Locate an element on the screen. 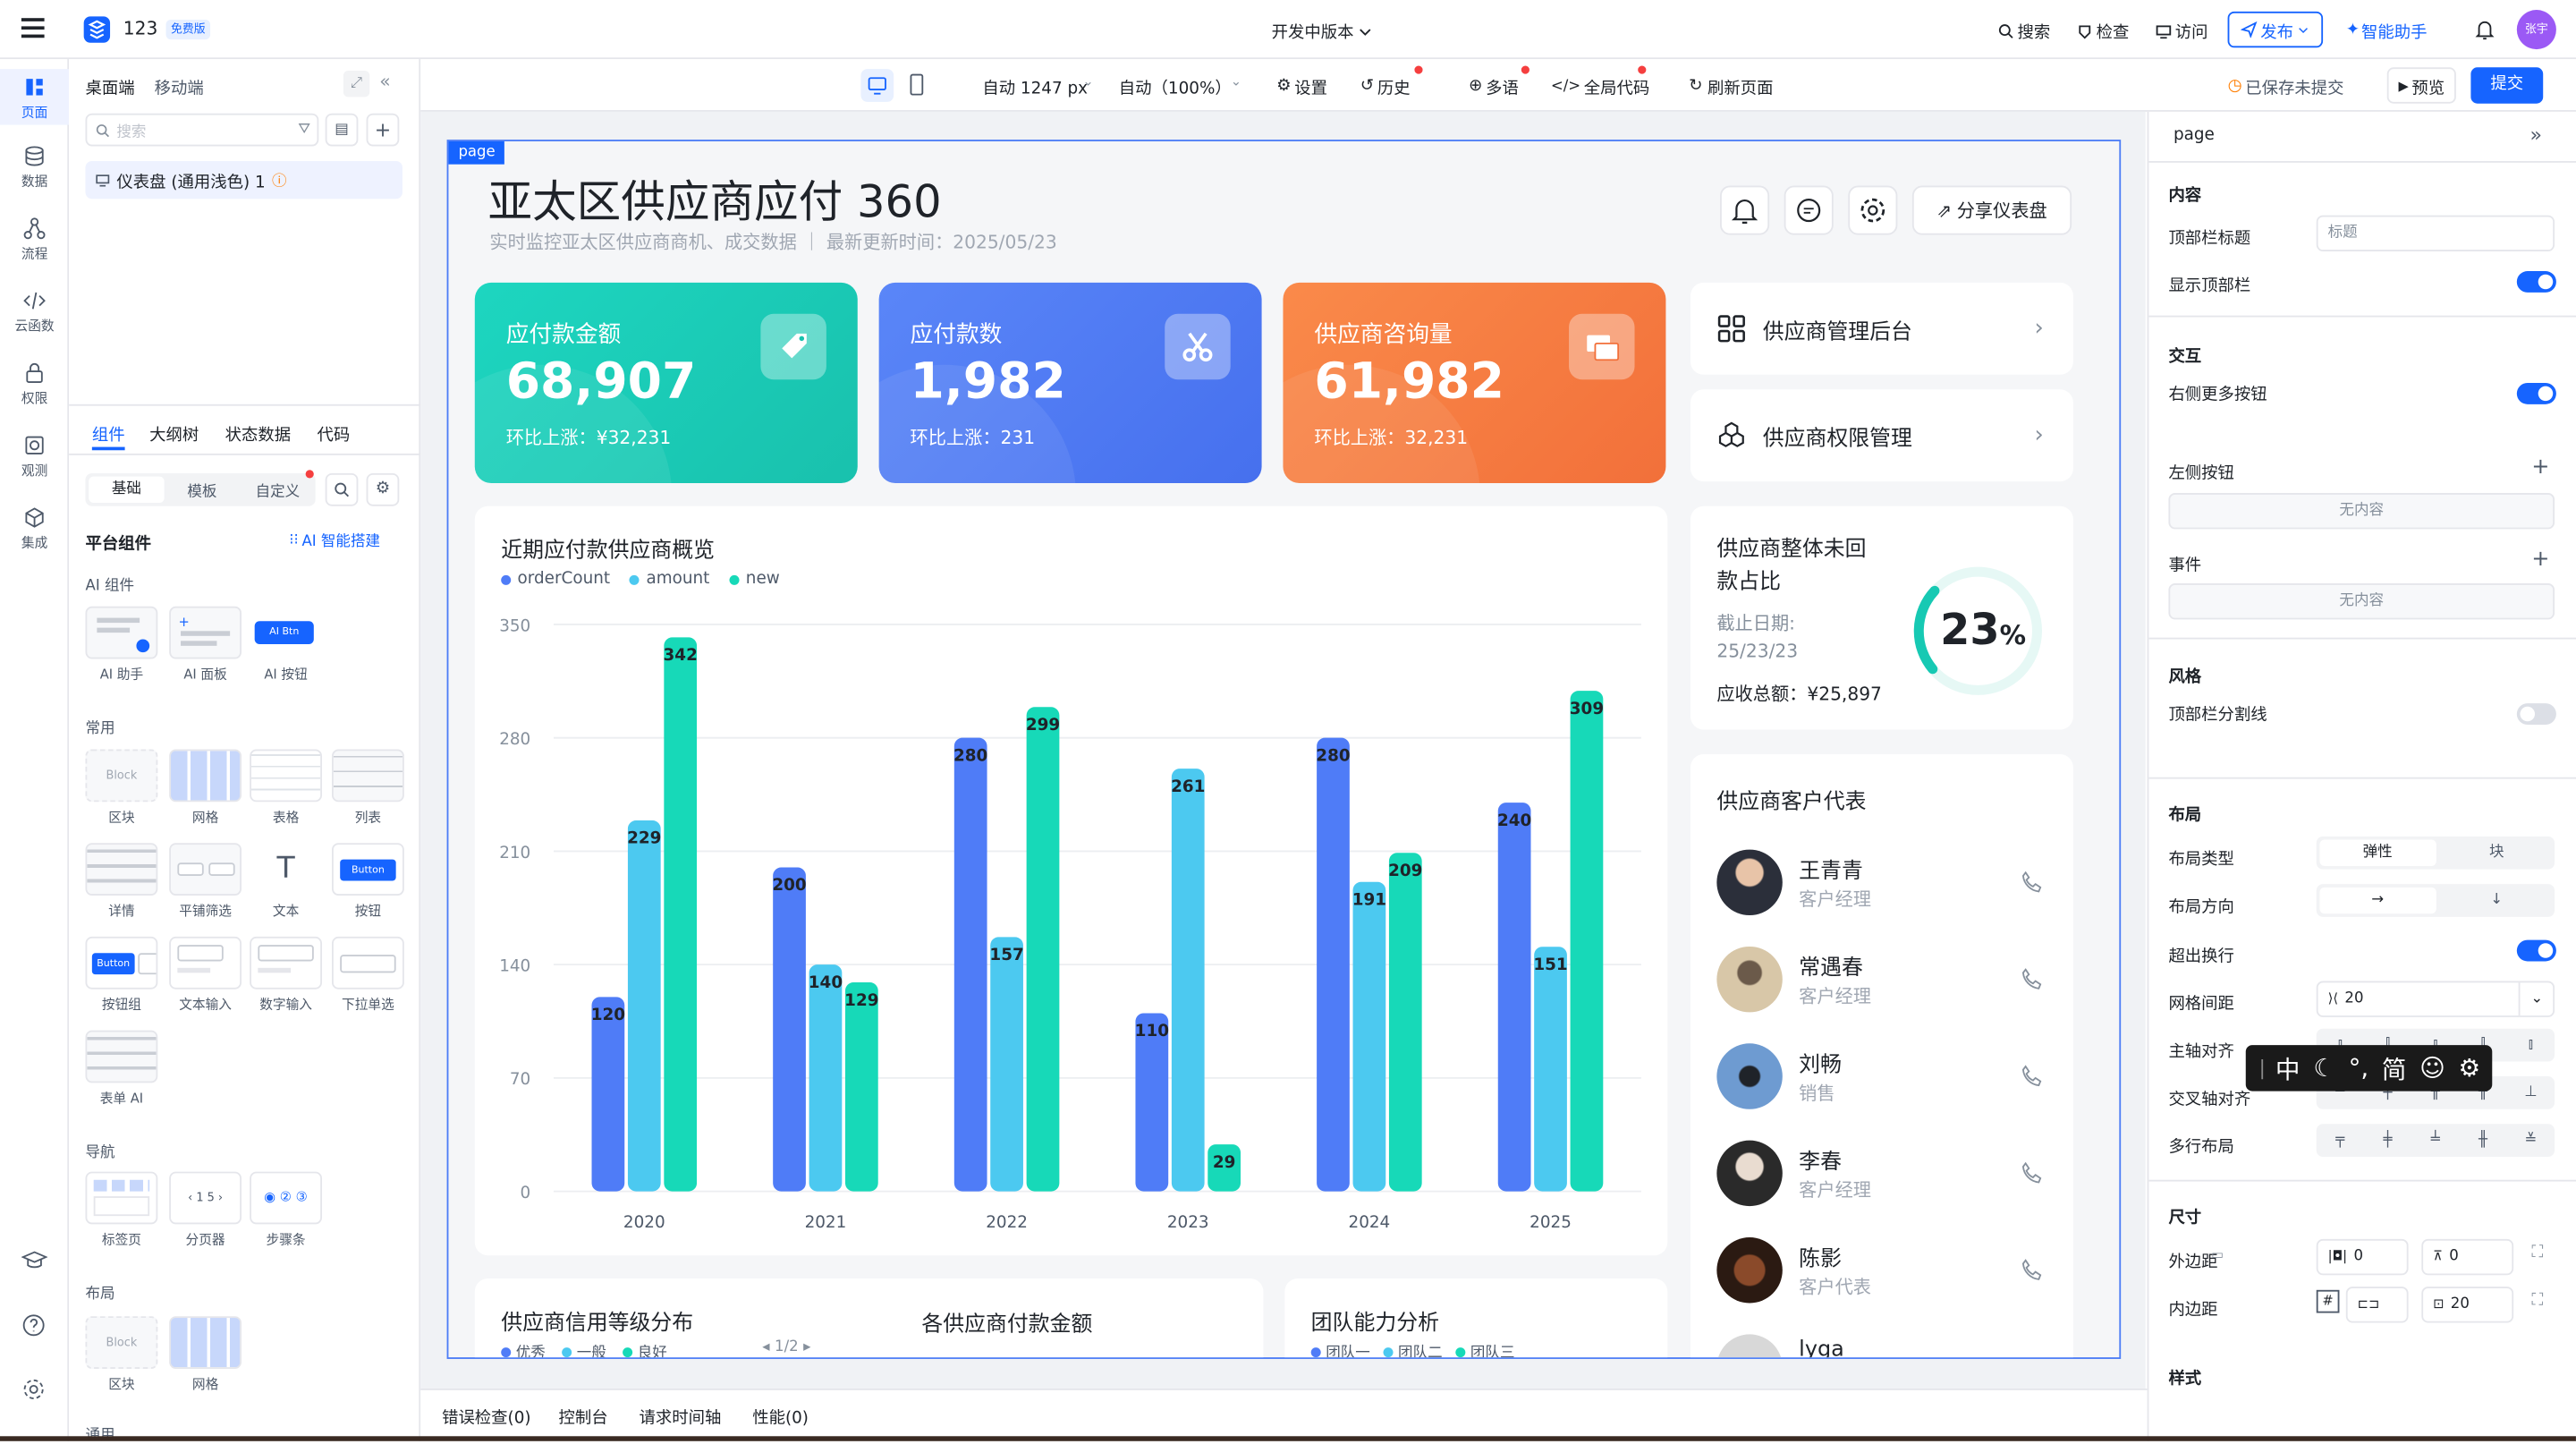 This screenshot has height=1444, width=2576. refresh-button: ↻ 刷新页面 is located at coordinates (1731, 86).